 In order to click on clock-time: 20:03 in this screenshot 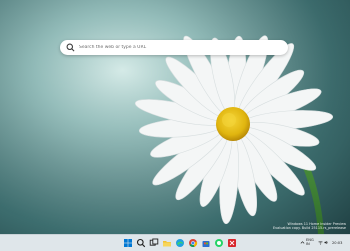, I will do `click(337, 243)`.